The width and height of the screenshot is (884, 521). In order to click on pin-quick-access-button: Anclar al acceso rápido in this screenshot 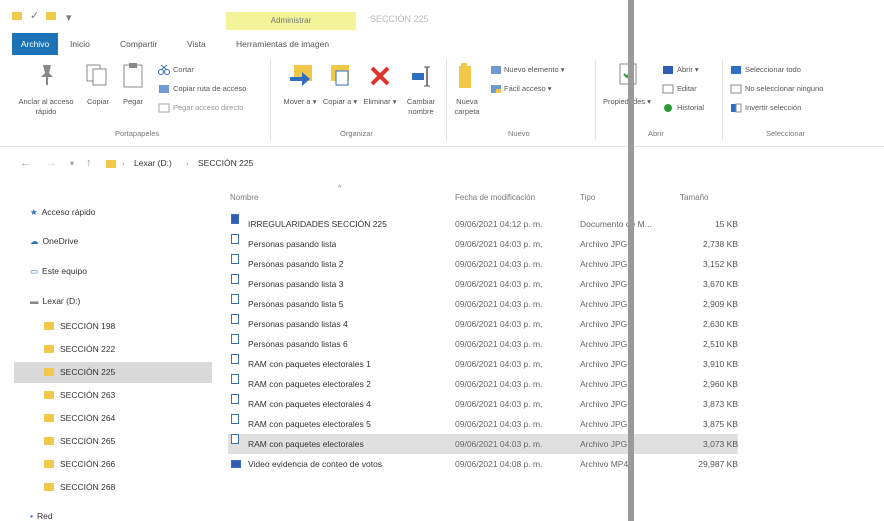, I will do `click(46, 107)`.